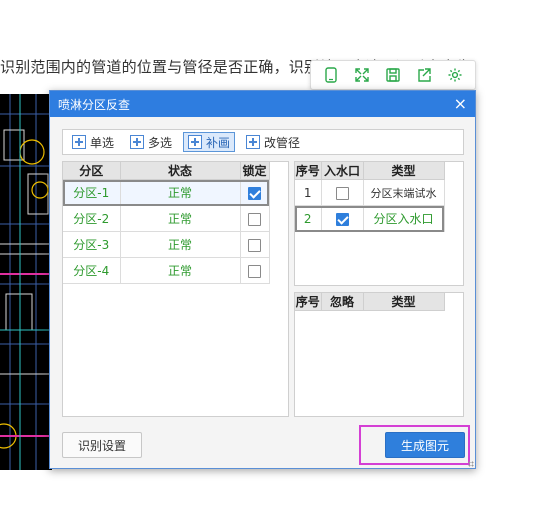 This screenshot has height=512, width=537. Describe the element at coordinates (94, 104) in the screenshot. I see `dialog-title: 喷淋分区反查` at that location.